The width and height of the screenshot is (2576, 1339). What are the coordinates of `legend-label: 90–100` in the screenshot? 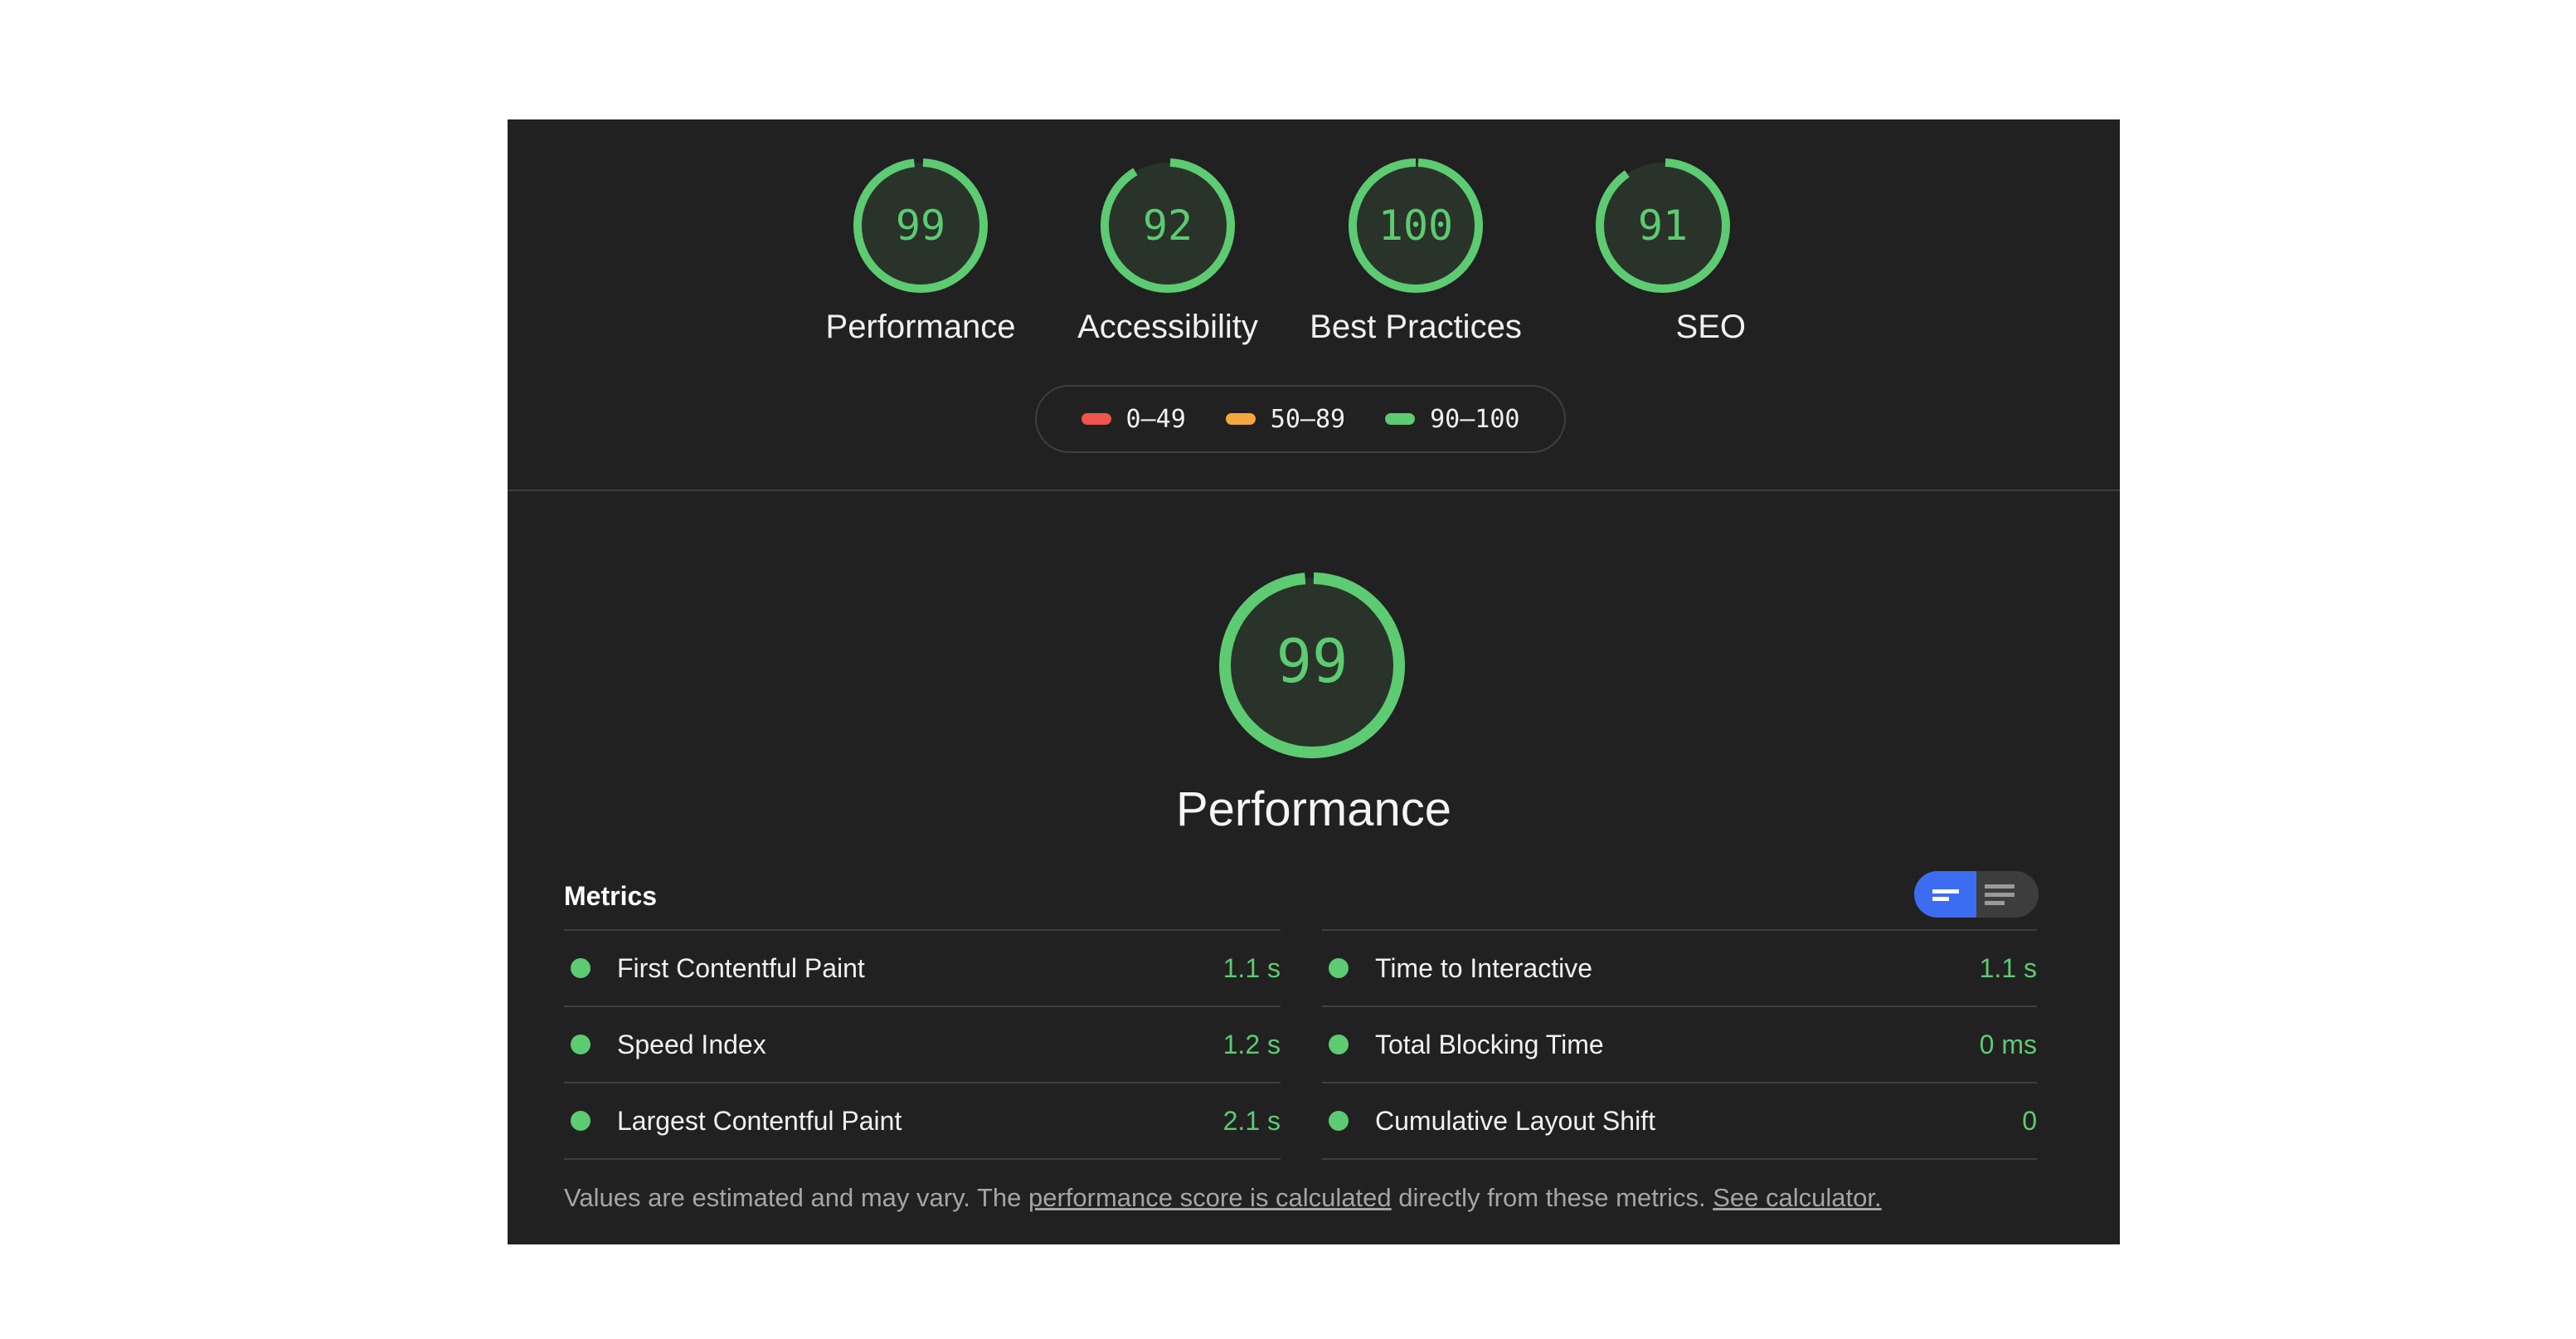 It's located at (1475, 419).